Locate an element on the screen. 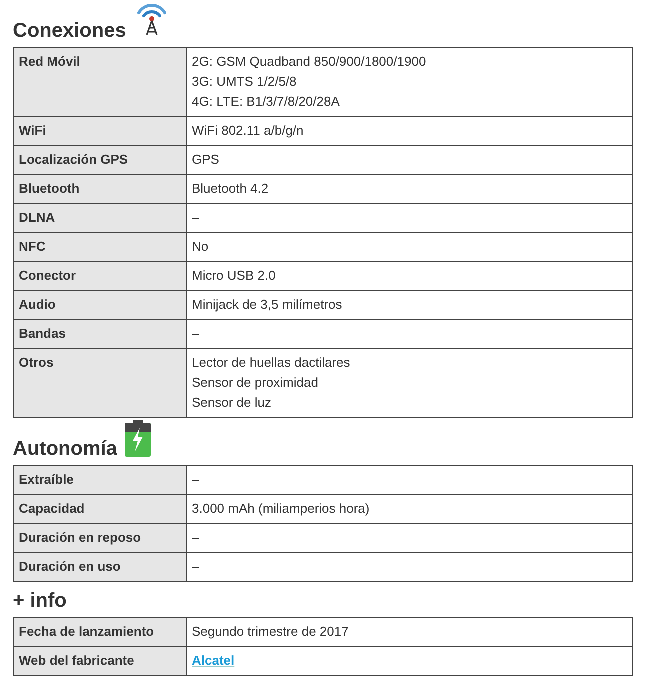  section-heading: + info is located at coordinates (40, 601).